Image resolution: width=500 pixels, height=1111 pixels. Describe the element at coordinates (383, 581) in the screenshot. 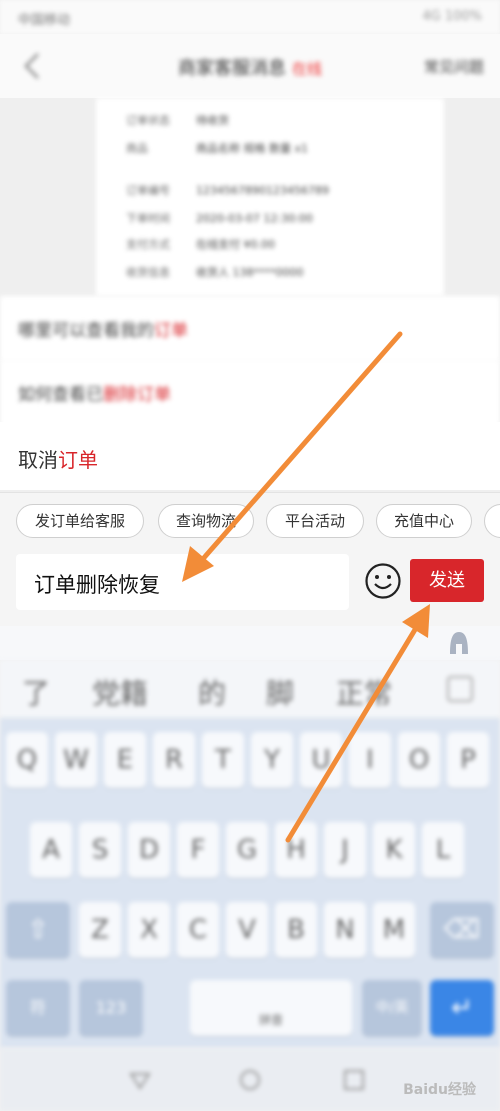

I see `emoji-icon` at that location.